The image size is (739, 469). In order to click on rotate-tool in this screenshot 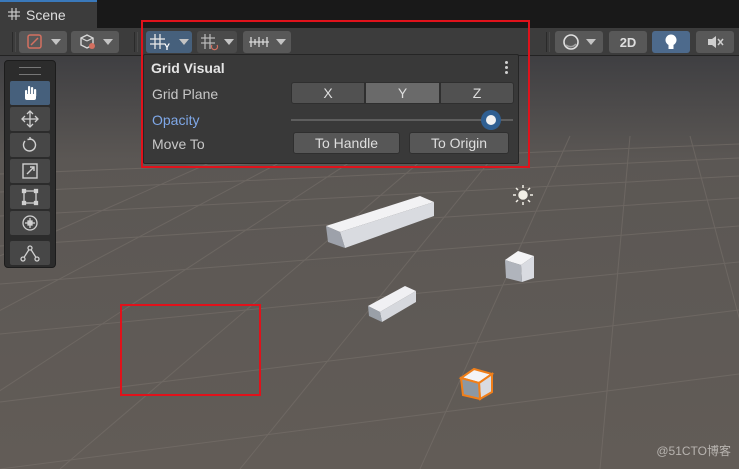, I will do `click(30, 145)`.